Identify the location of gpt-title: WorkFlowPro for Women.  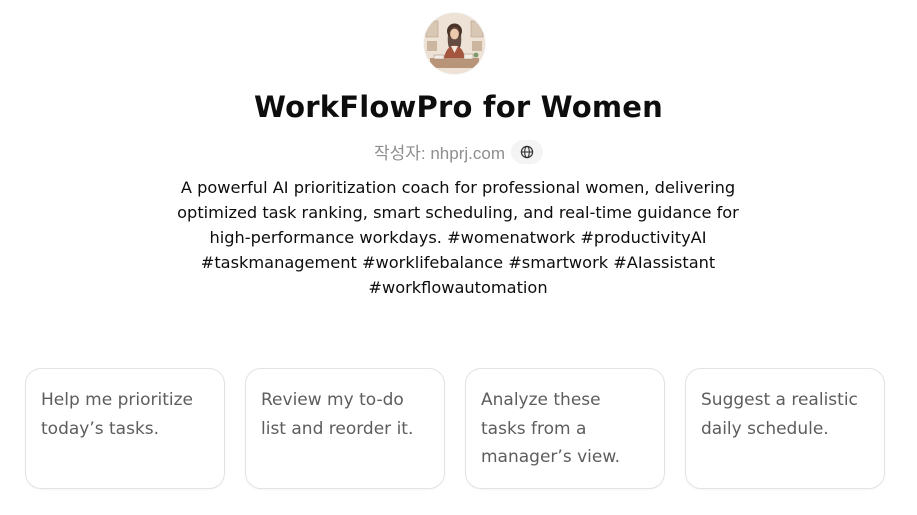
(458, 107).